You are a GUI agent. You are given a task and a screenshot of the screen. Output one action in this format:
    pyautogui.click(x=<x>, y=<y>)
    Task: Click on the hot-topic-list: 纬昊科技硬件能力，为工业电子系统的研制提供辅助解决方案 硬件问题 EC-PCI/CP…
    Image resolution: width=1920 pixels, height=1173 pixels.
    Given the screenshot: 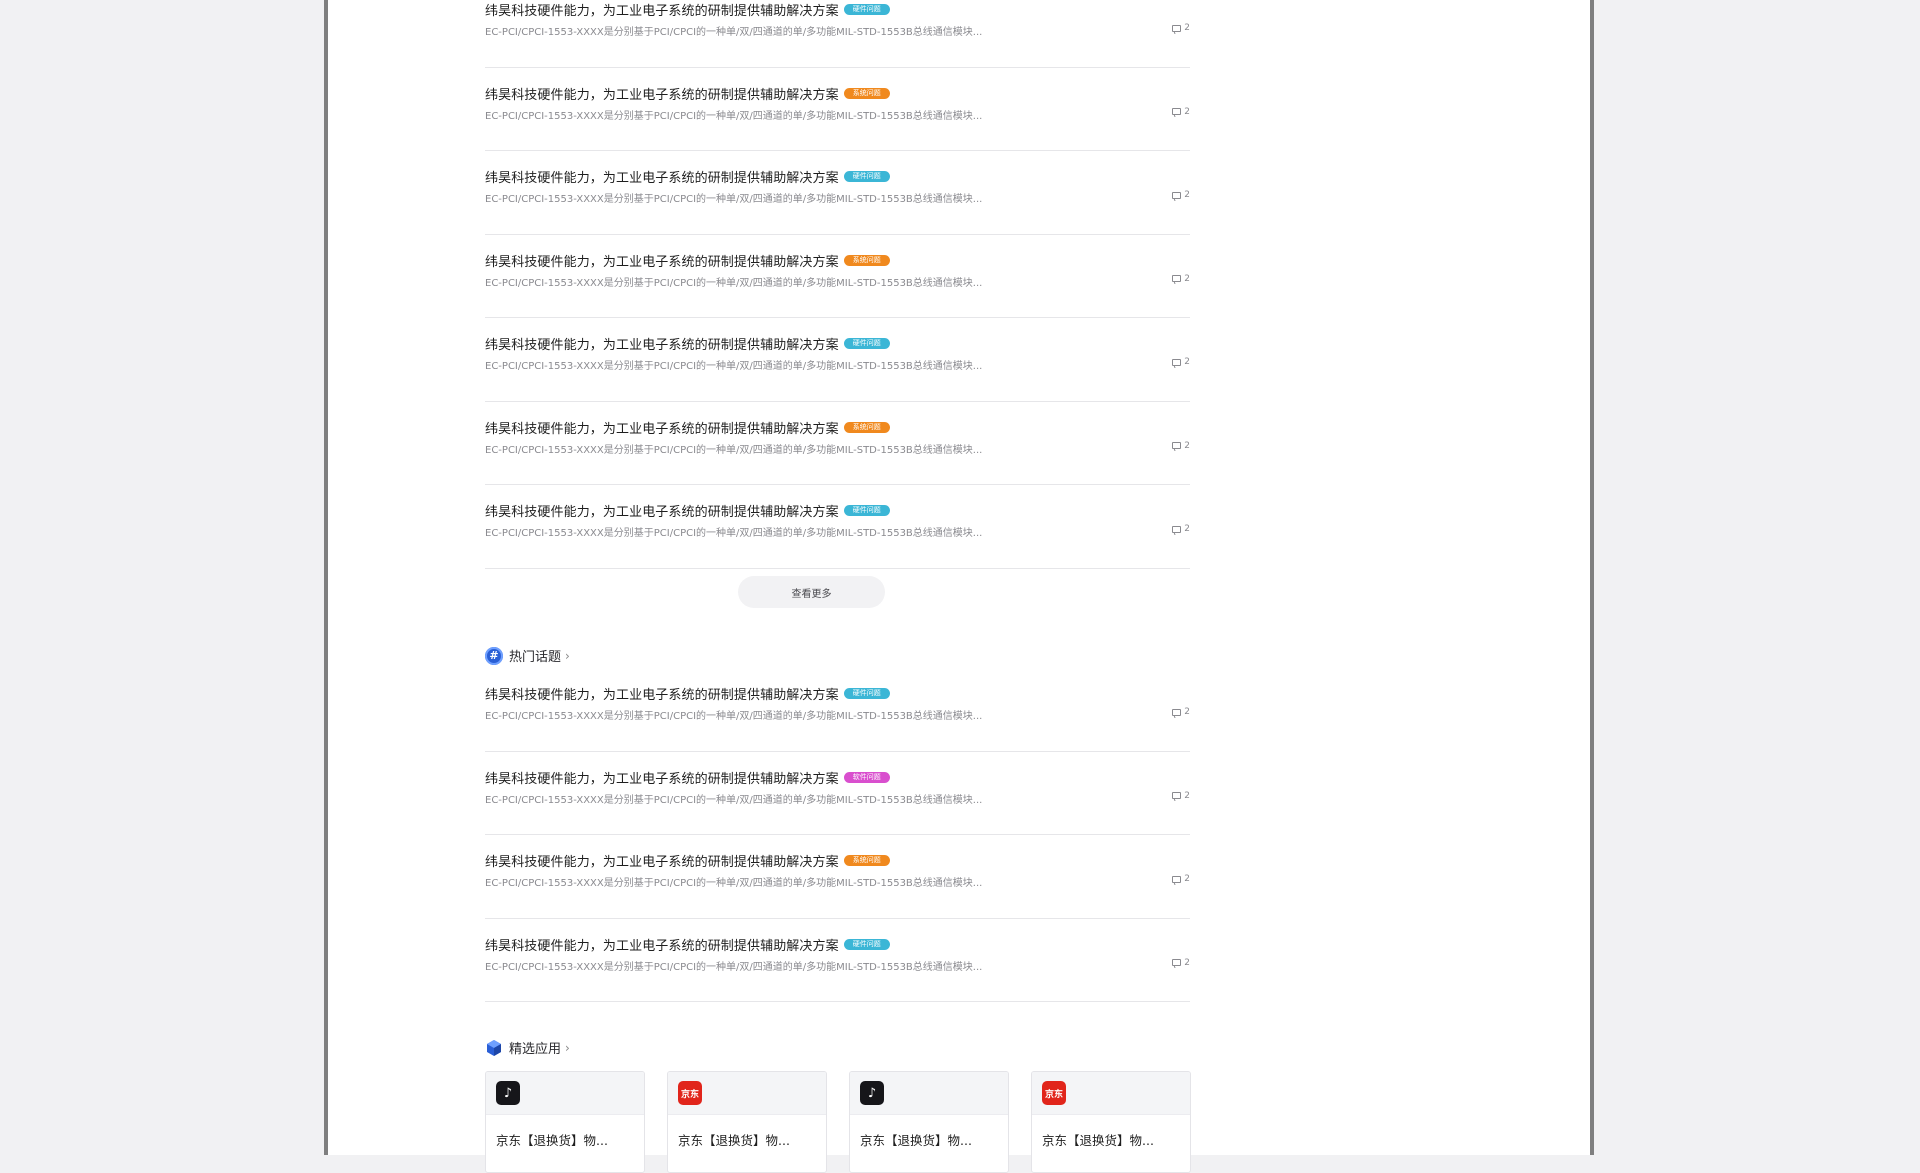 What is the action you would take?
    pyautogui.click(x=837, y=835)
    